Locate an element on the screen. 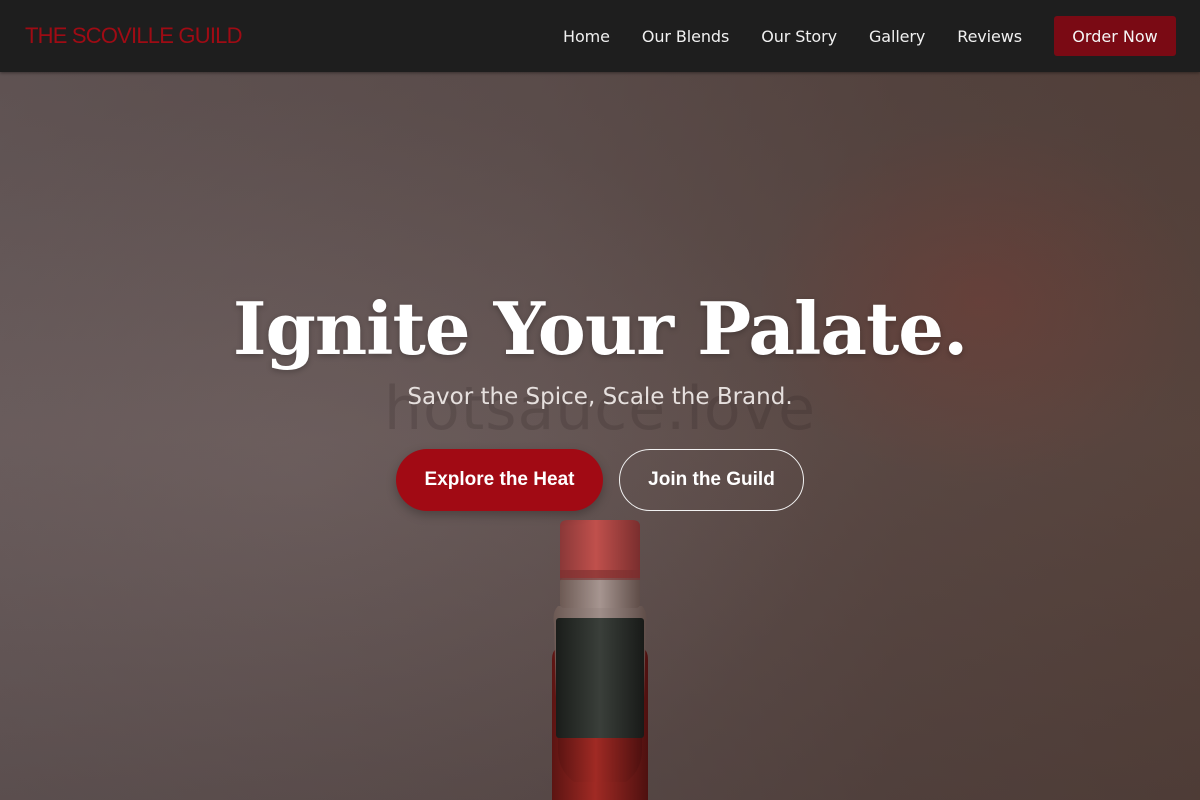  hero-cta-group: Explore the Heat Join the Guild is located at coordinates (600, 480).